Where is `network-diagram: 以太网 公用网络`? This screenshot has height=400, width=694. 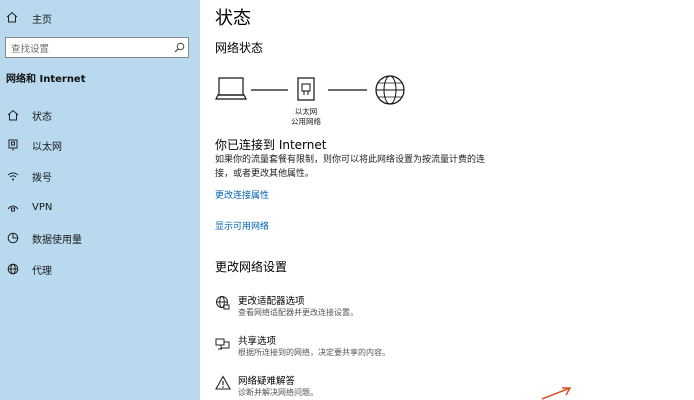
network-diagram: 以太网 公用网络 is located at coordinates (315, 102).